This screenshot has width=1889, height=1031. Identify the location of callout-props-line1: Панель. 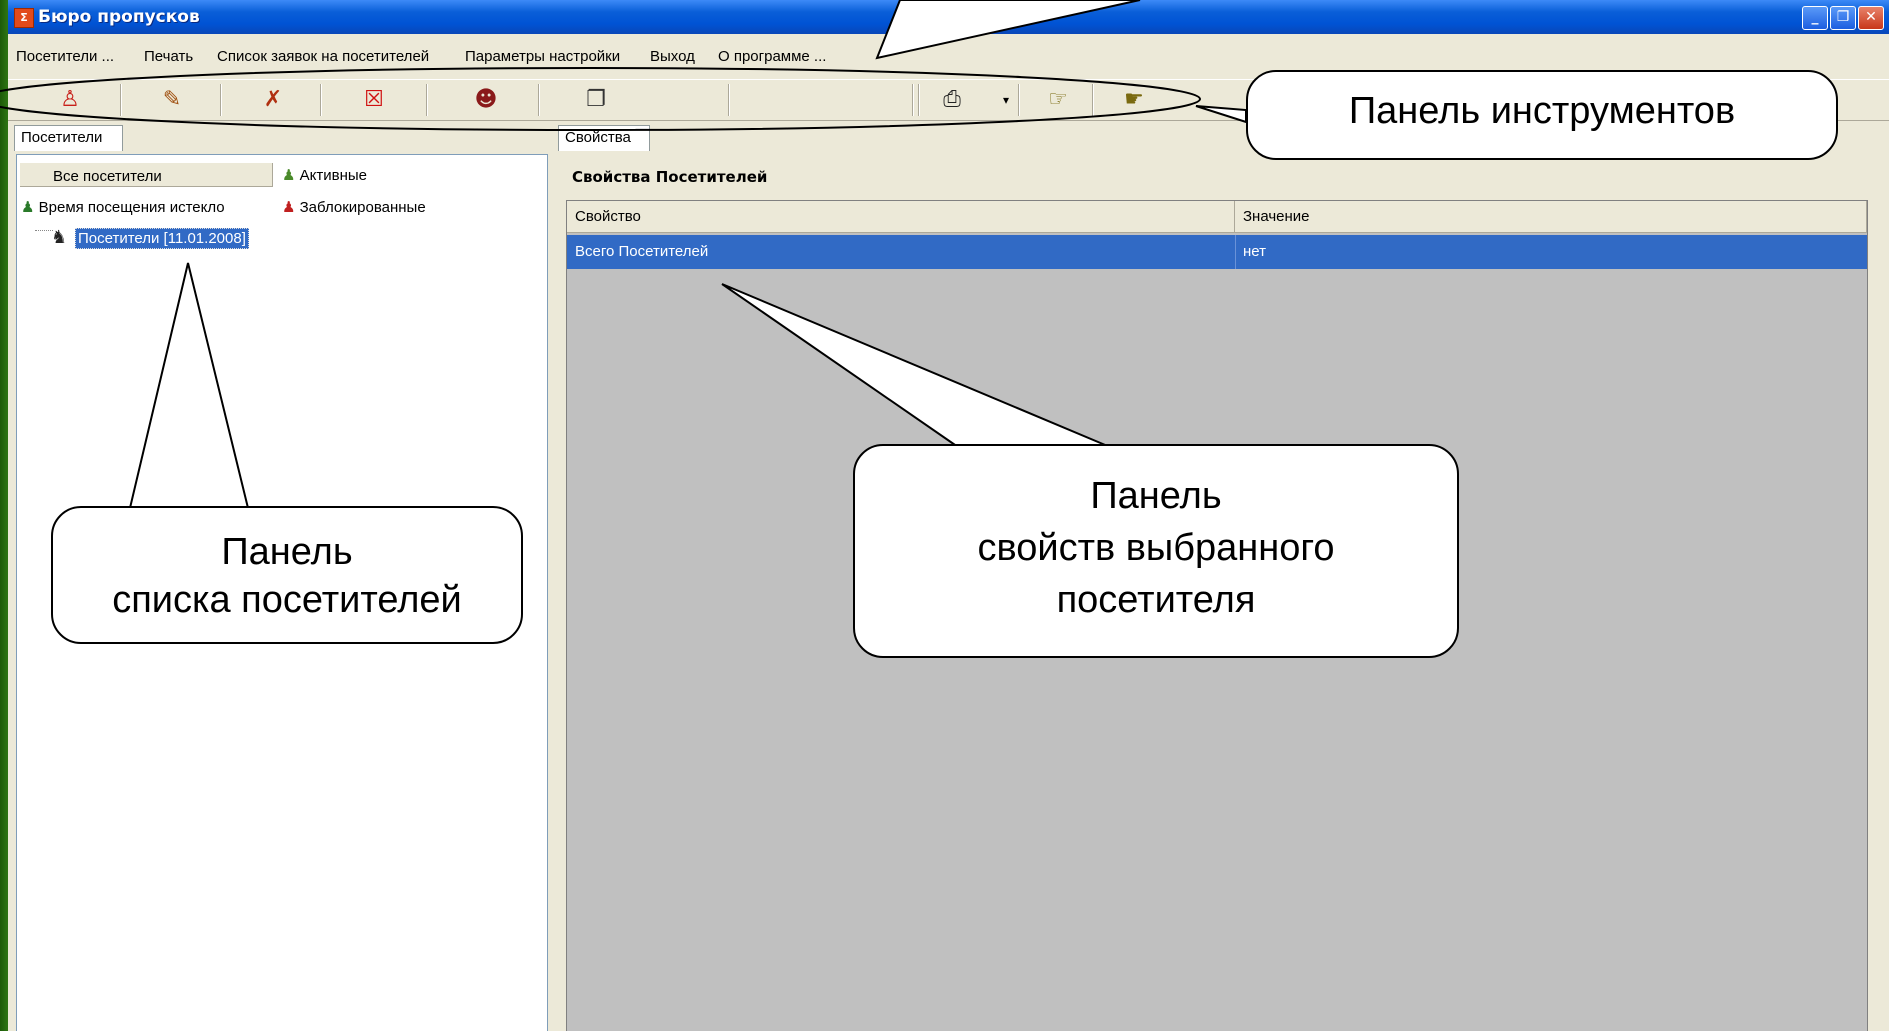
(1156, 496).